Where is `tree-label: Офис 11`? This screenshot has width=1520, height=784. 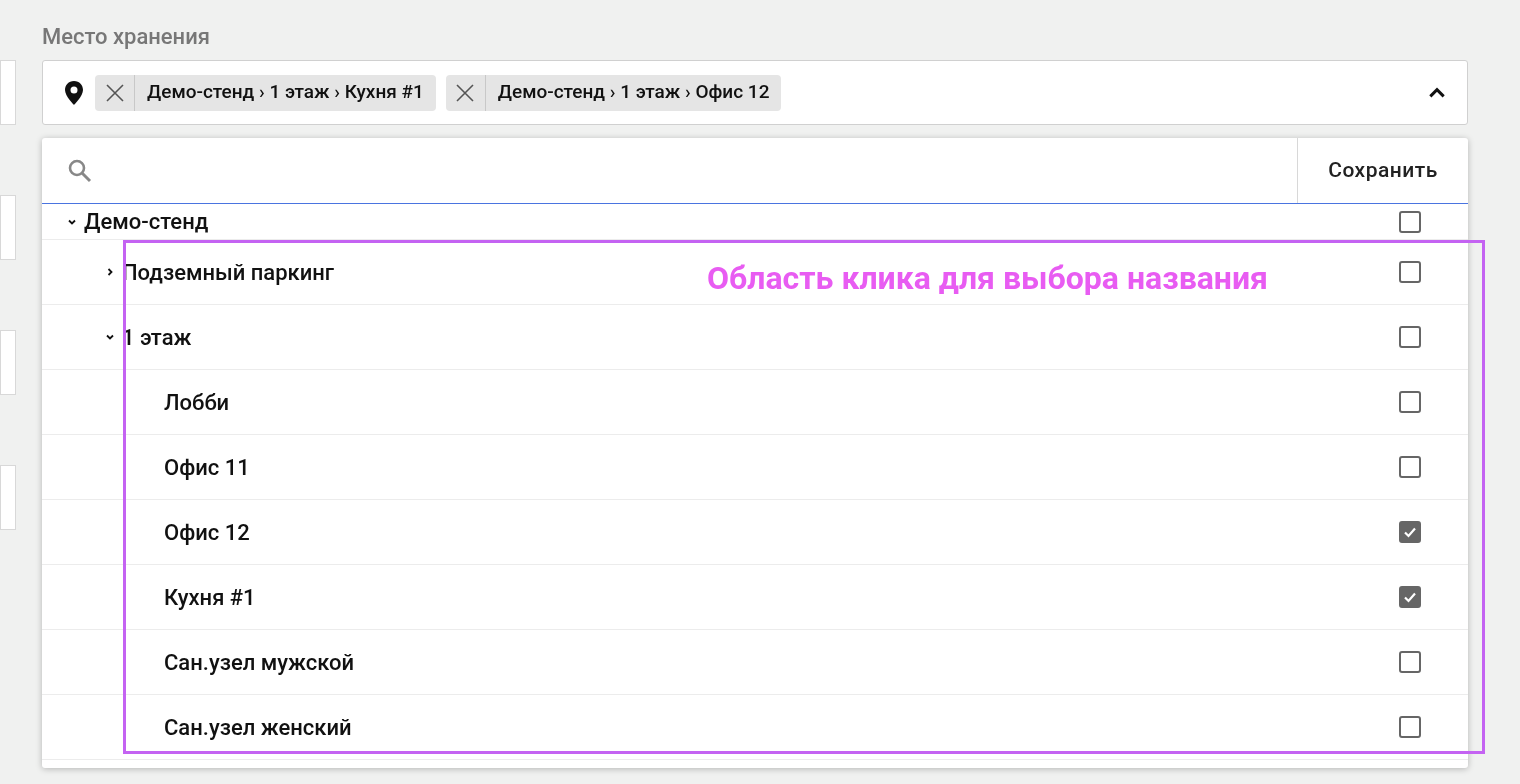
tree-label: Офис 11 is located at coordinates (207, 467).